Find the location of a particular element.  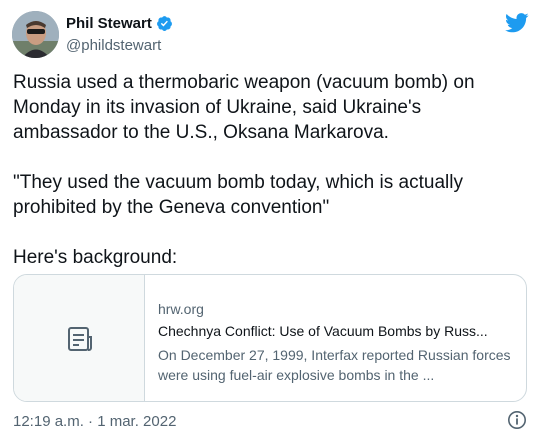

avatar is located at coordinates (35, 34).